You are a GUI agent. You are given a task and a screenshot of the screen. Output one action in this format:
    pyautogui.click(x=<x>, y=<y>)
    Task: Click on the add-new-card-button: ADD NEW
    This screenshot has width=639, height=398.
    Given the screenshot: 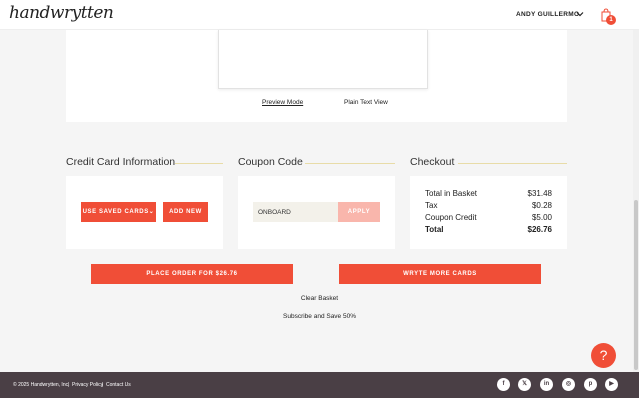 What is the action you would take?
    pyautogui.click(x=185, y=212)
    